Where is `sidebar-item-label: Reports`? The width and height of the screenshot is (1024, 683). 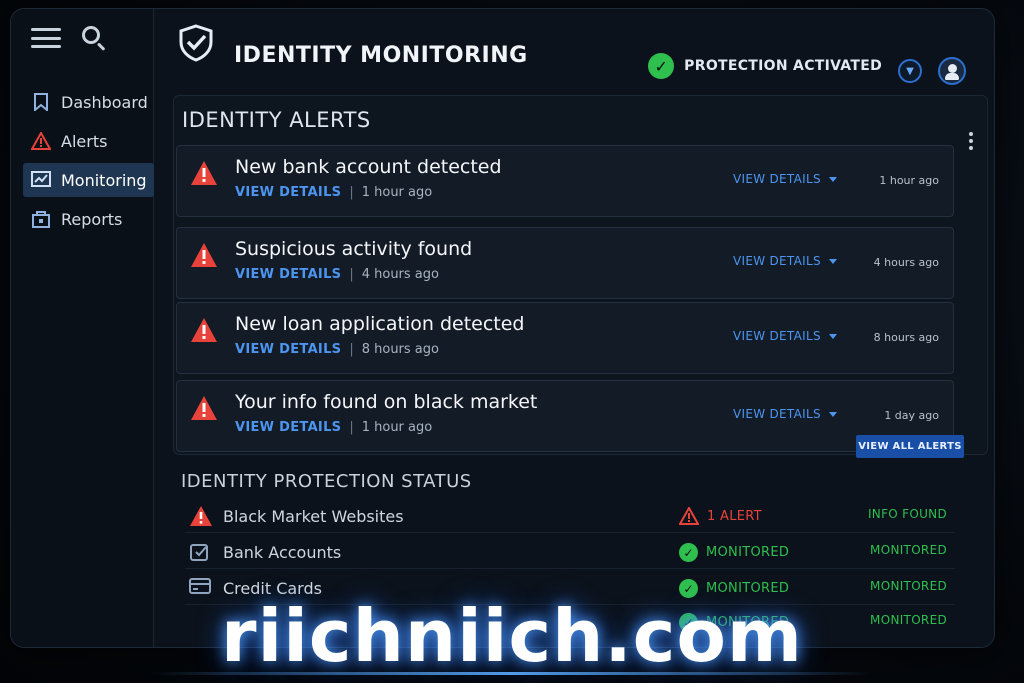 sidebar-item-label: Reports is located at coordinates (92, 219).